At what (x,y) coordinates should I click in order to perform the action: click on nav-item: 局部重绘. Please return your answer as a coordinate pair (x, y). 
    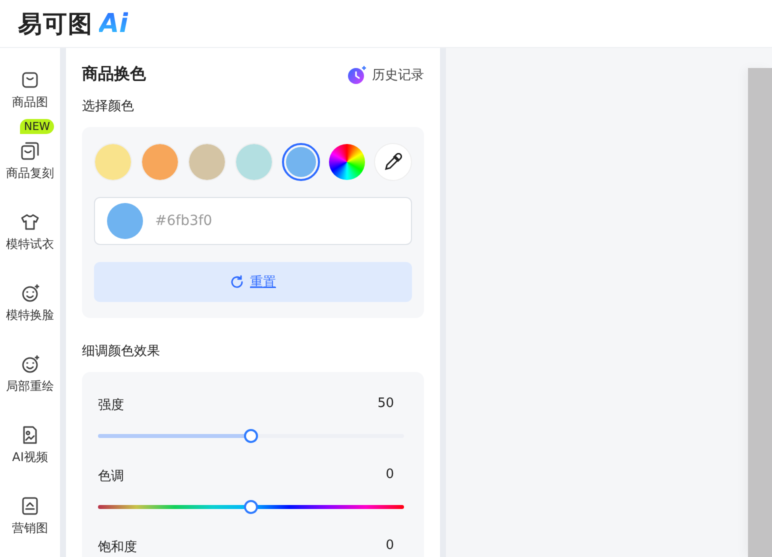
    Looking at the image, I should click on (30, 374).